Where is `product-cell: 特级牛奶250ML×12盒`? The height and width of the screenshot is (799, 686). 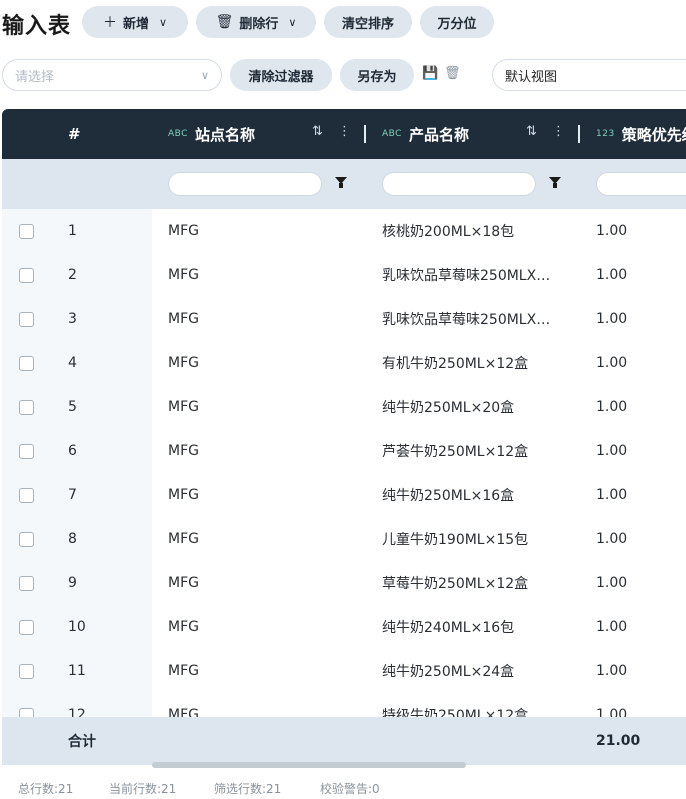
product-cell: 特级牛奶250ML×12盒 is located at coordinates (482, 705).